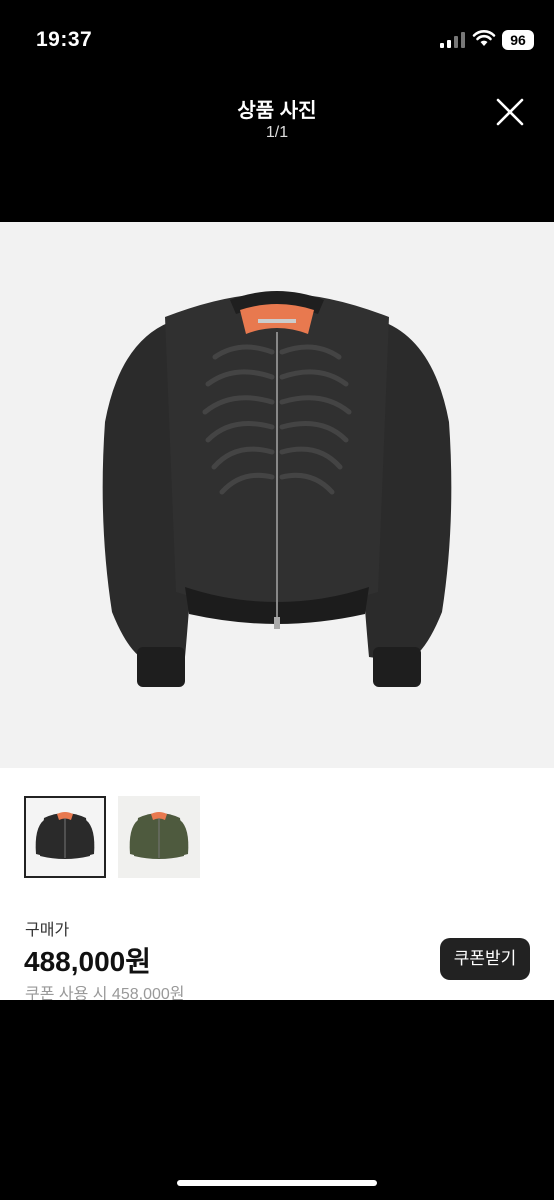  I want to click on signal-icon, so click(452, 40).